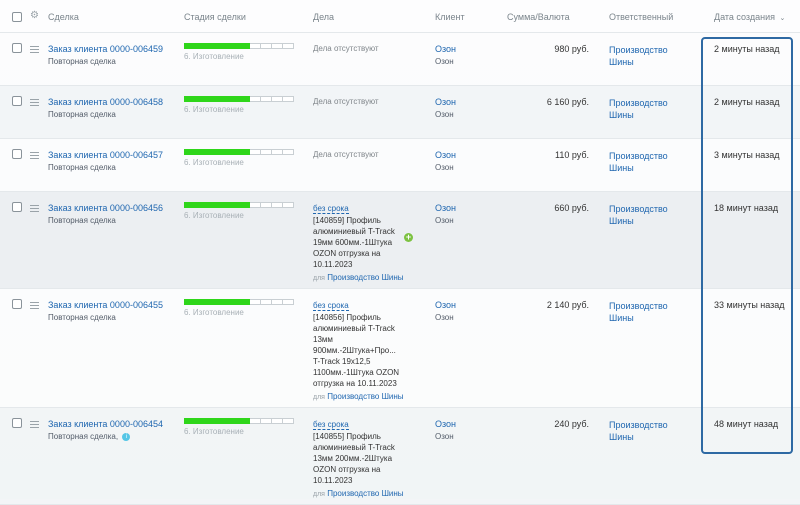  I want to click on column-header-client: Клиент, so click(450, 17).